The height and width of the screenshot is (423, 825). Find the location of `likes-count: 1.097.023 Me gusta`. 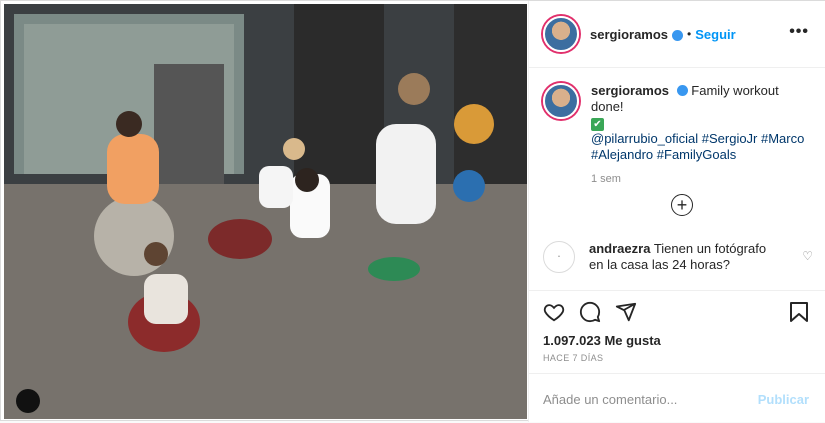

likes-count: 1.097.023 Me gusta is located at coordinates (602, 340).